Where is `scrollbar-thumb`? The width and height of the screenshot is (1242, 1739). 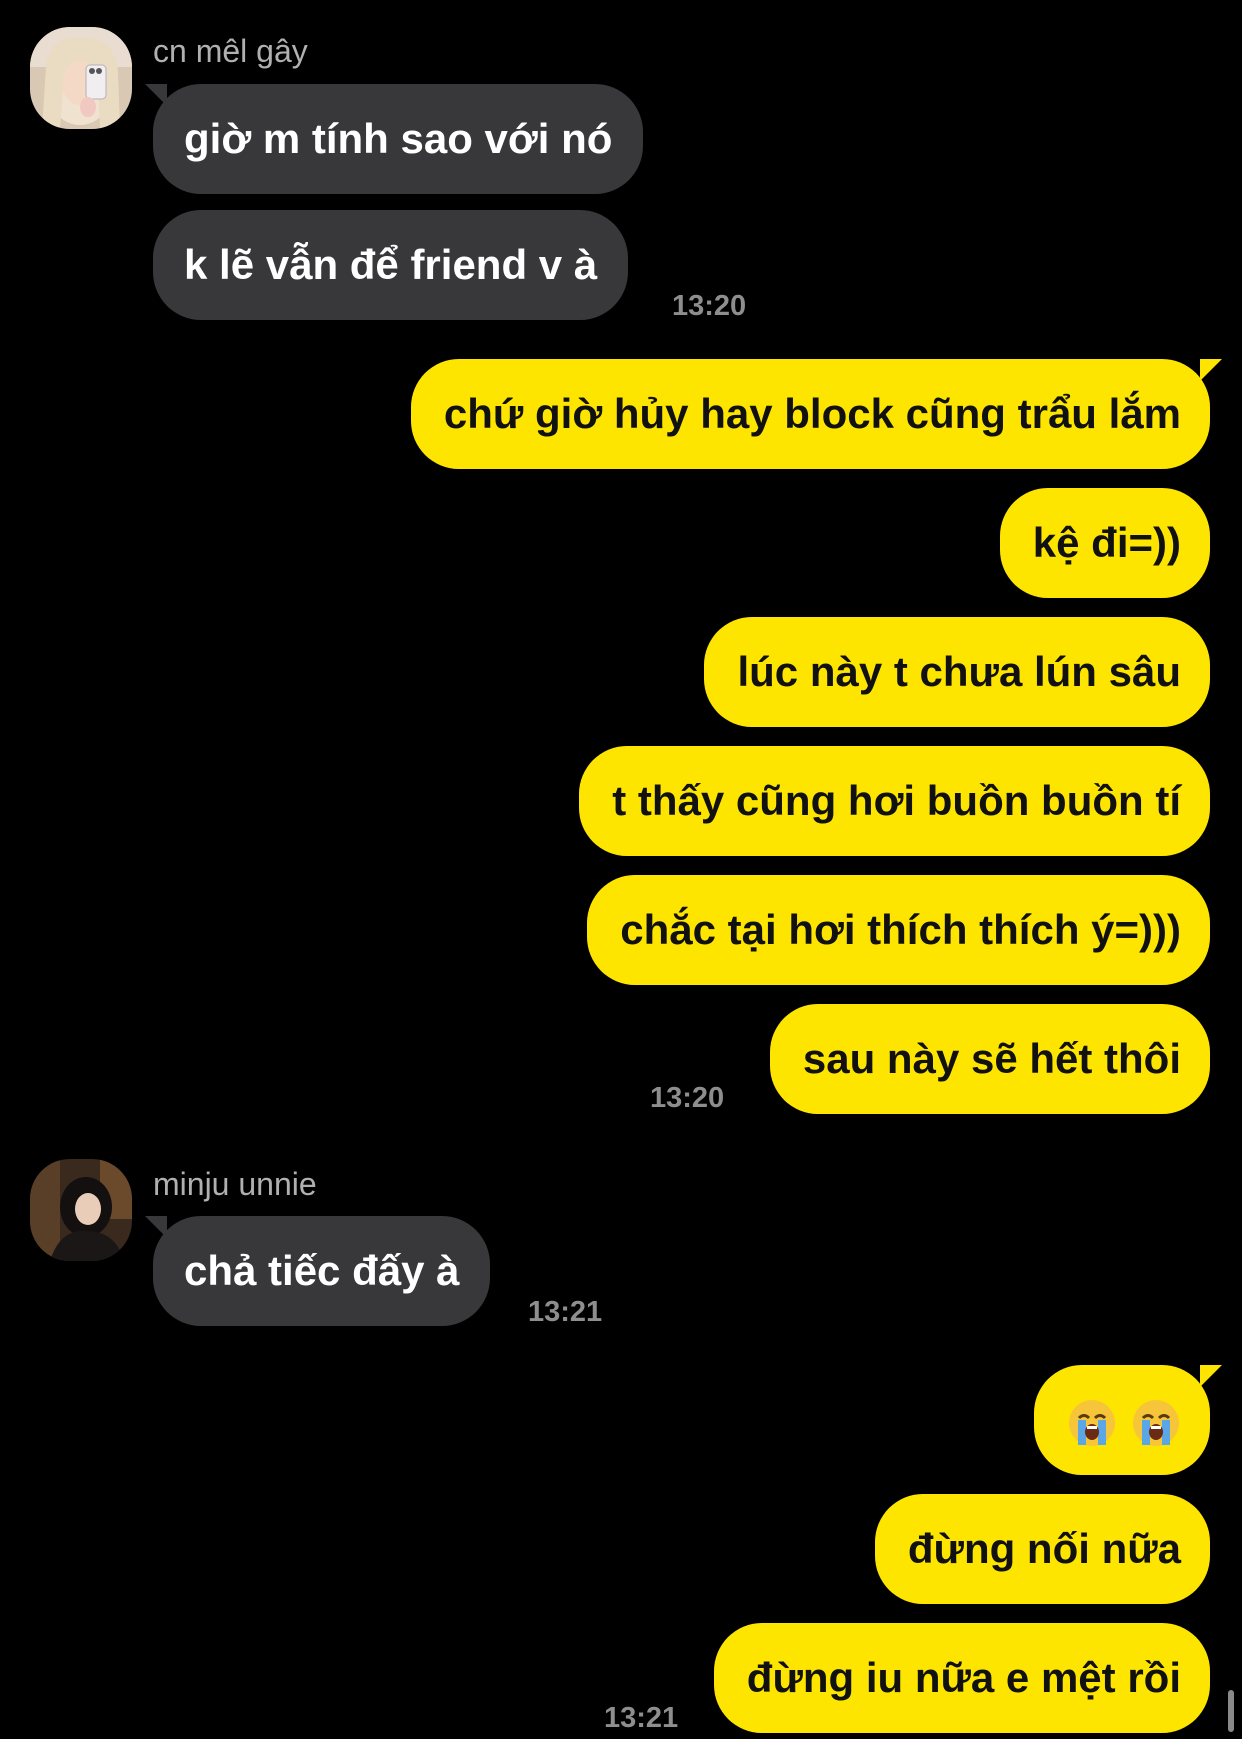
scrollbar-thumb is located at coordinates (1231, 1711).